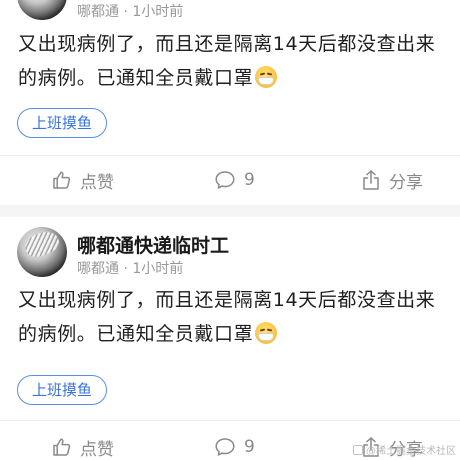 The image size is (460, 460). What do you see at coordinates (411, 451) in the screenshot?
I see `watermark-text: @稀土掘金技术社区` at bounding box center [411, 451].